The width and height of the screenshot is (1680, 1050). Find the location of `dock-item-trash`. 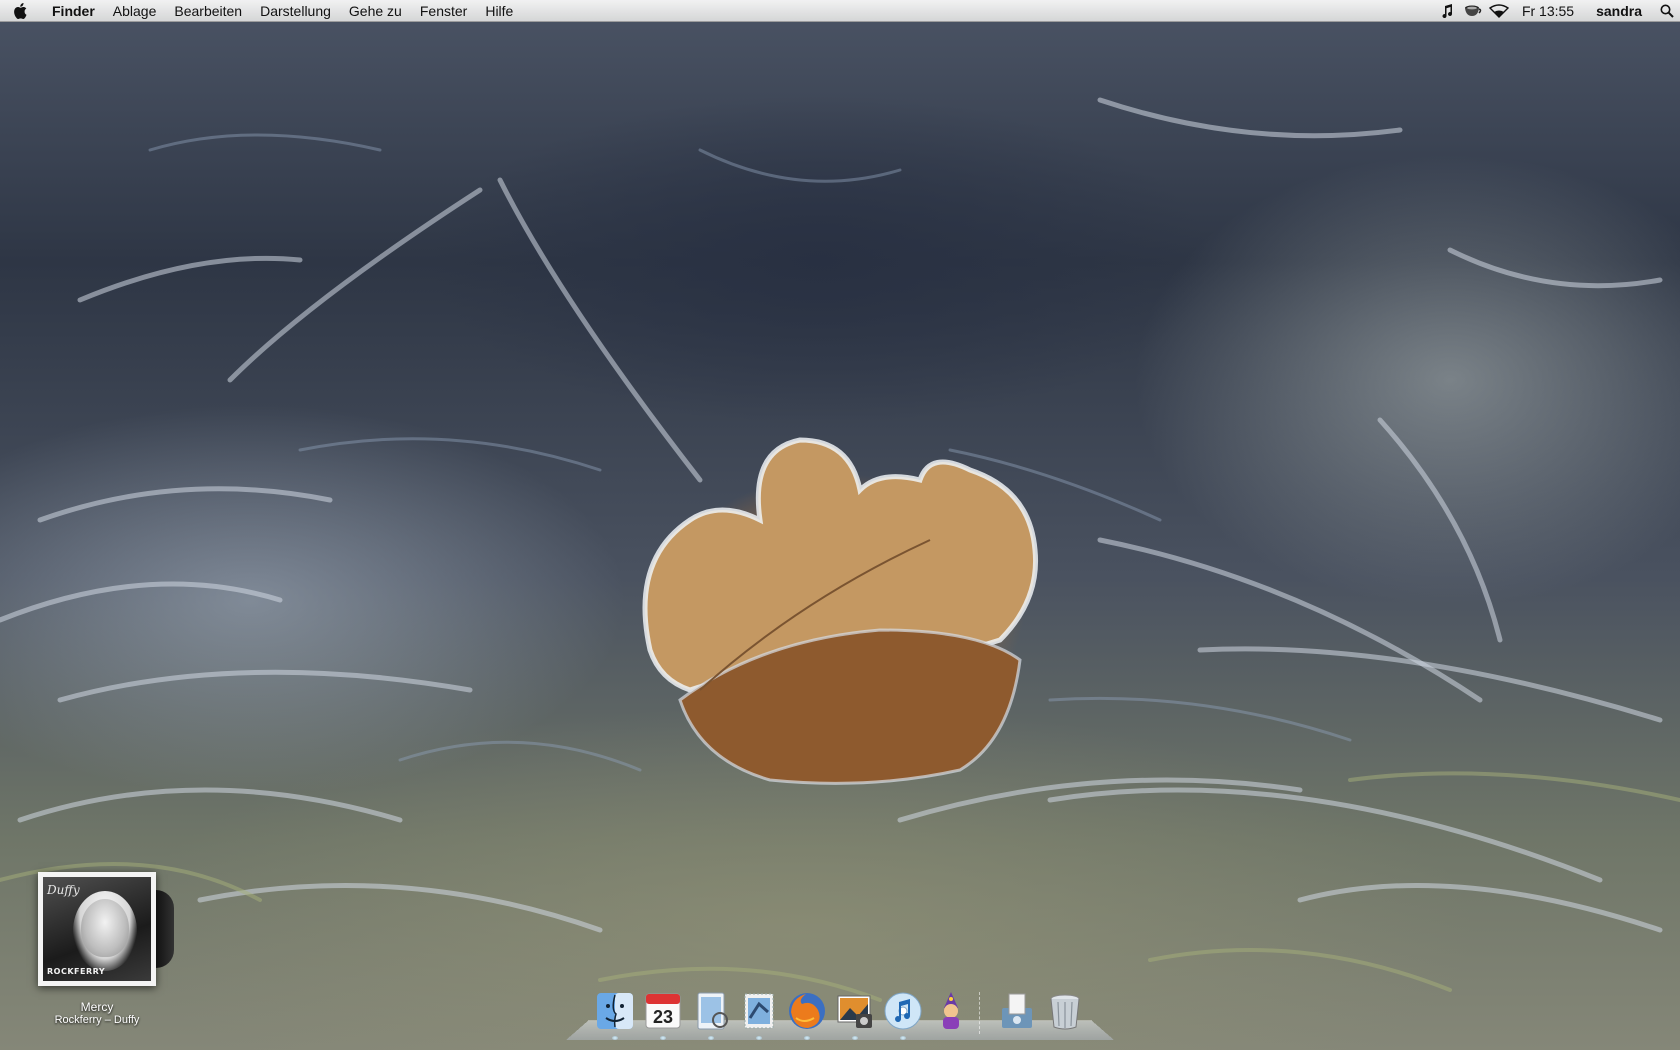

dock-item-trash is located at coordinates (1065, 1015).